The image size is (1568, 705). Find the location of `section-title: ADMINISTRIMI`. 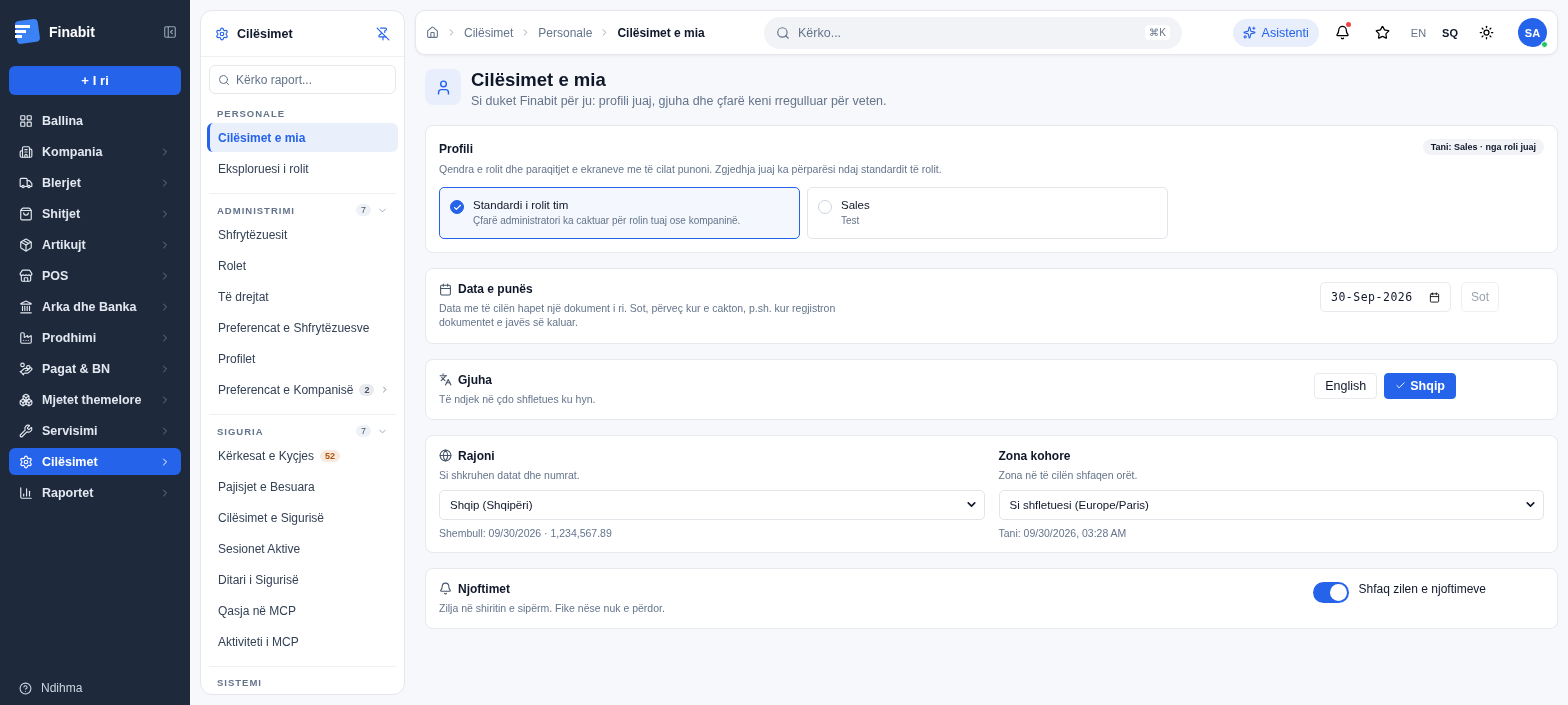

section-title: ADMINISTRIMI is located at coordinates (256, 210).